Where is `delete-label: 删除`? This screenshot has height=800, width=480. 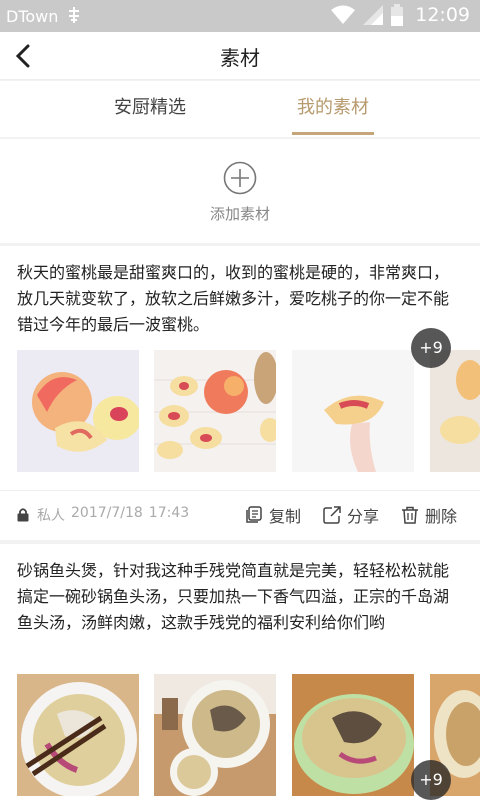
delete-label: 删除 is located at coordinates (441, 516).